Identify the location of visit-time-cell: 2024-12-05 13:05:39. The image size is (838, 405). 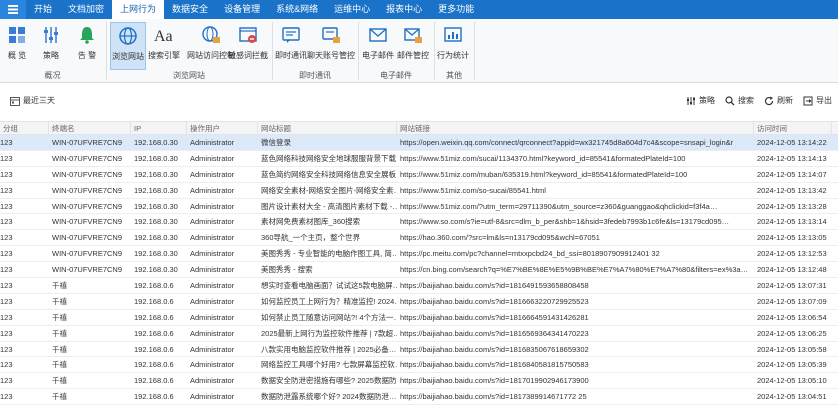
(792, 365).